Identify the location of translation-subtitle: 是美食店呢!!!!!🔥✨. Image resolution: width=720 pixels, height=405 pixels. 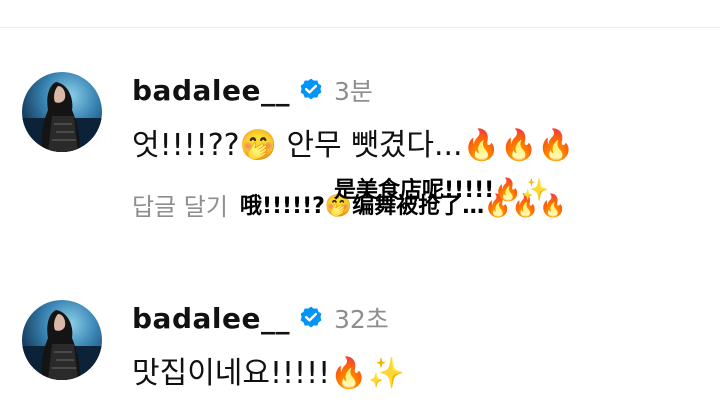
(441, 190).